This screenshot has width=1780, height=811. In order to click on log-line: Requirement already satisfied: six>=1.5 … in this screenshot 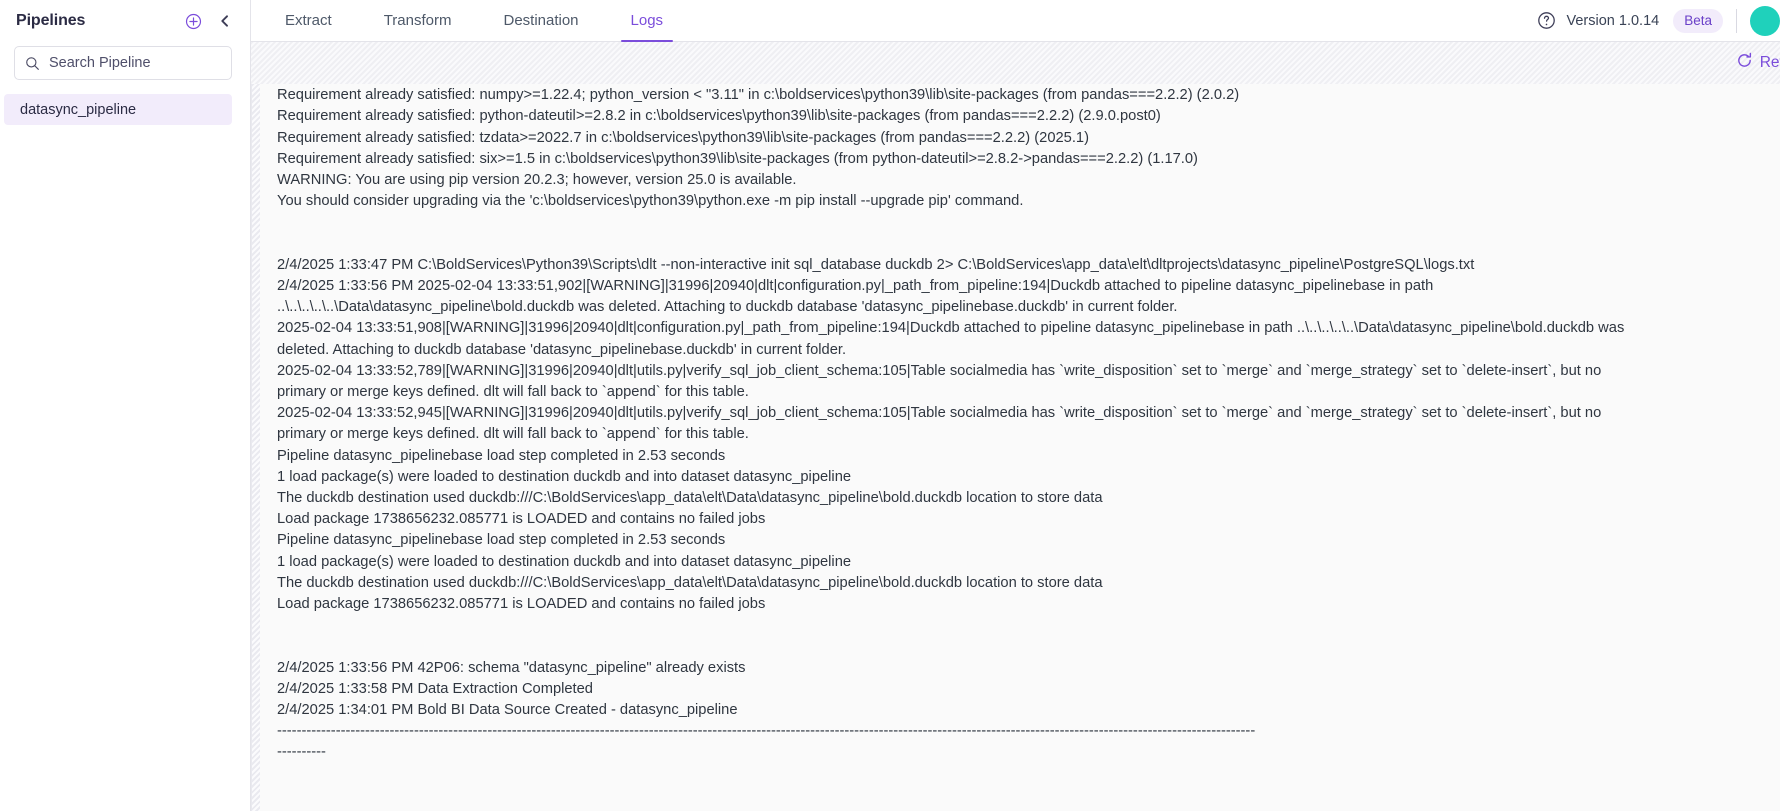, I will do `click(737, 158)`.